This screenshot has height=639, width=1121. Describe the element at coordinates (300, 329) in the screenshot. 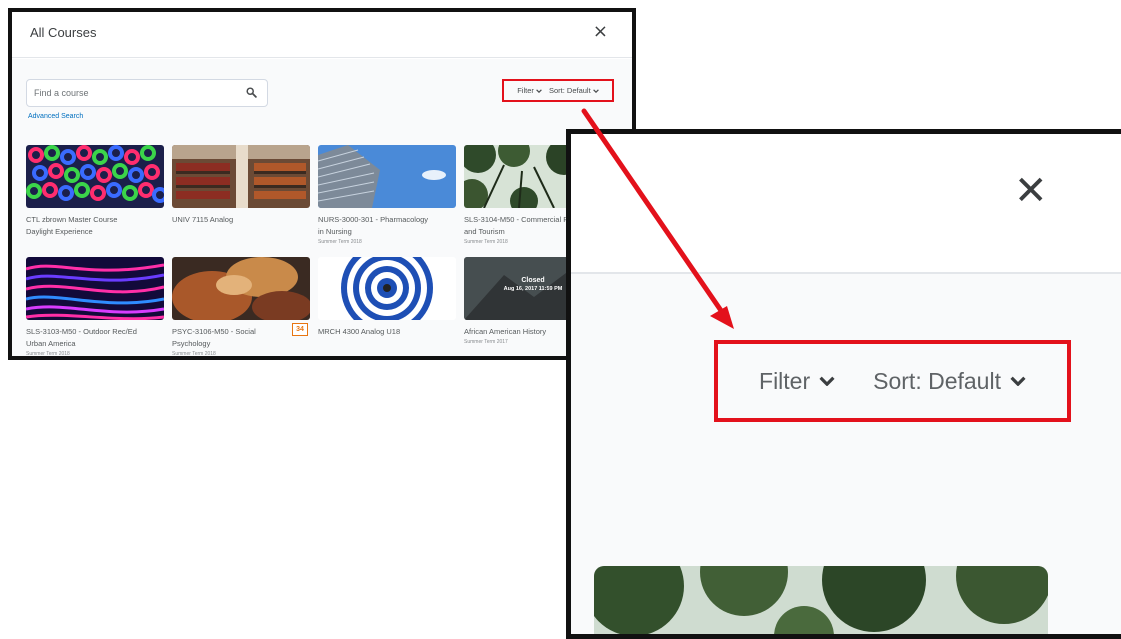

I see `notification-badge: 34` at that location.